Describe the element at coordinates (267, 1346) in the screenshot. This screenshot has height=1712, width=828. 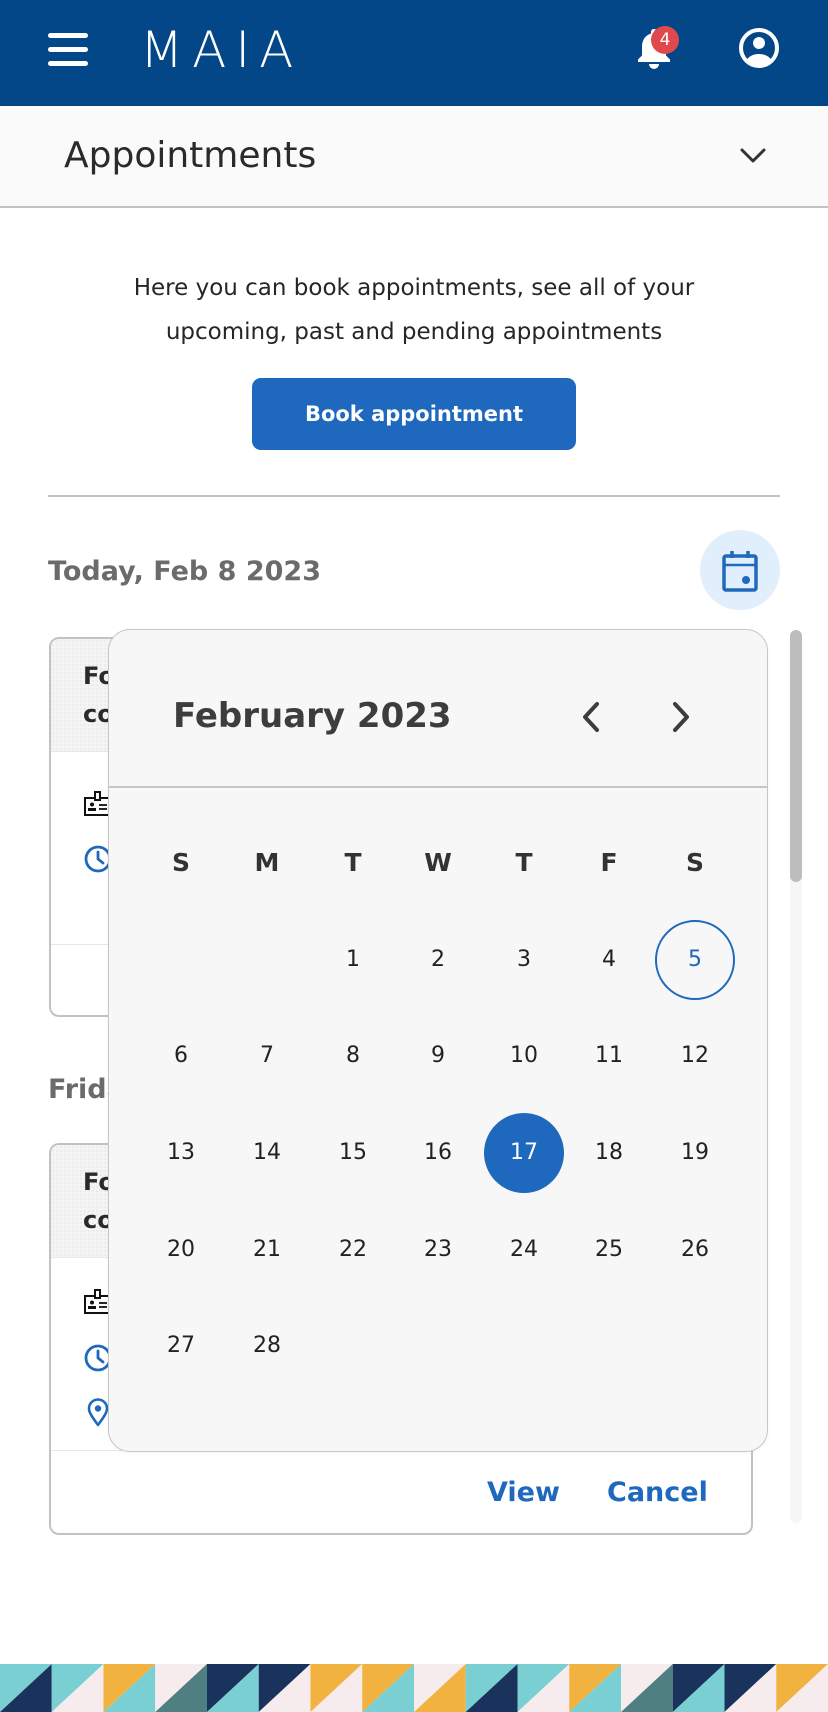
I see `calendar-day: 28` at that location.